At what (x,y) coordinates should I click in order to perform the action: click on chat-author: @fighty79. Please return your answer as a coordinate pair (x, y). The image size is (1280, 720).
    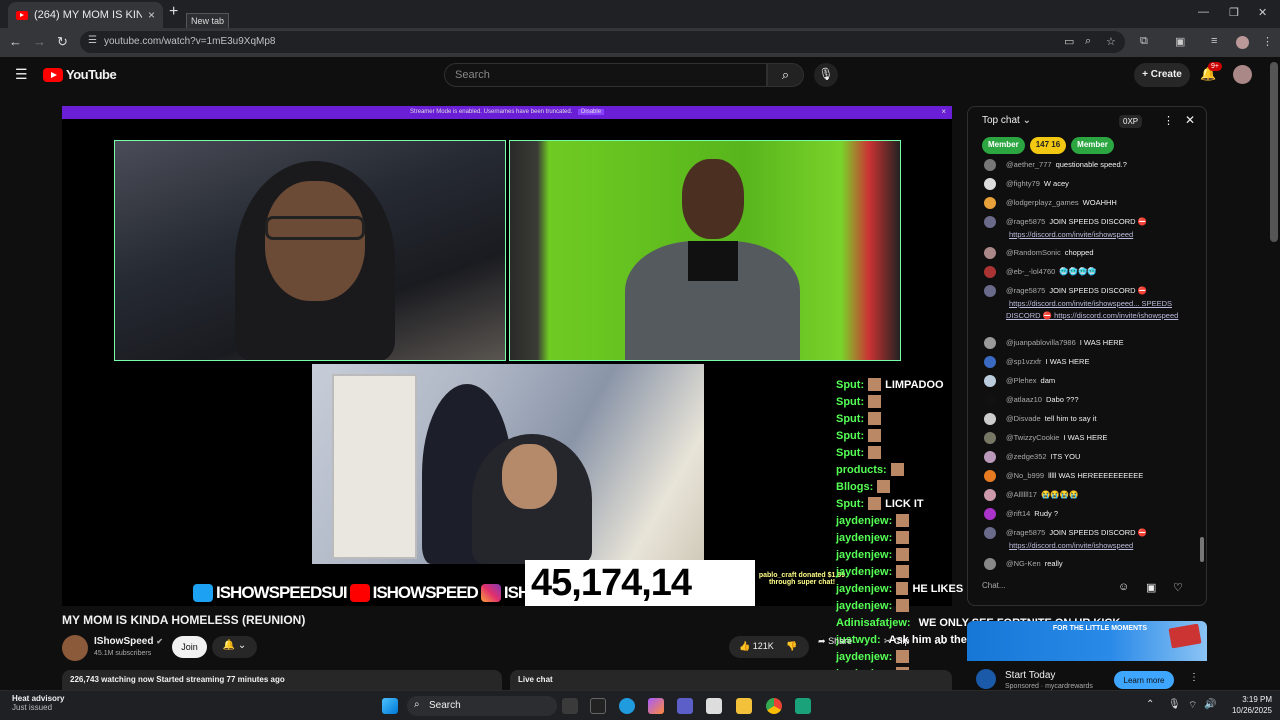
    Looking at the image, I should click on (1023, 183).